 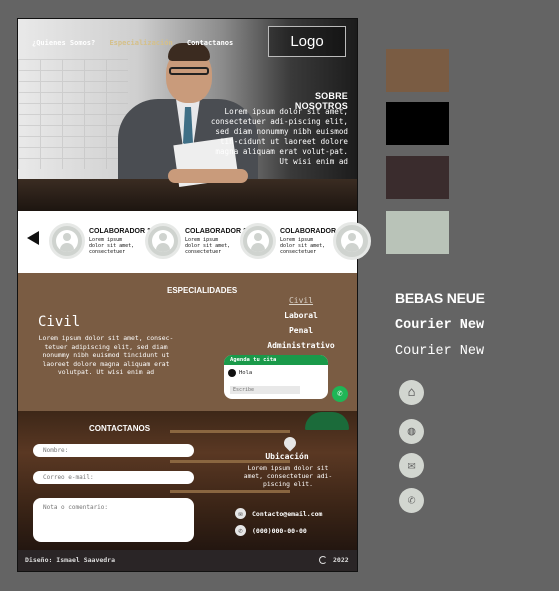 I want to click on contact-email-row: ✉ Contacto@email.com, so click(x=278, y=513).